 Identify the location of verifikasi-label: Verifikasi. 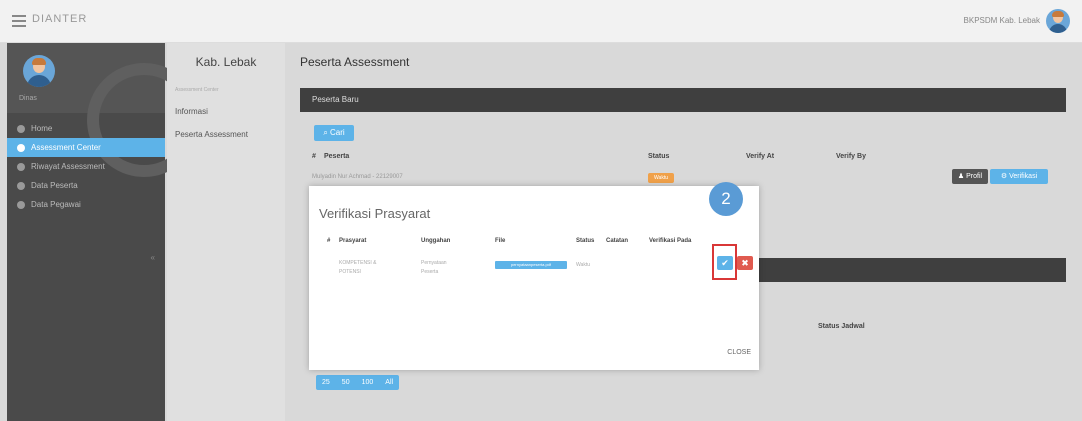
(1023, 176).